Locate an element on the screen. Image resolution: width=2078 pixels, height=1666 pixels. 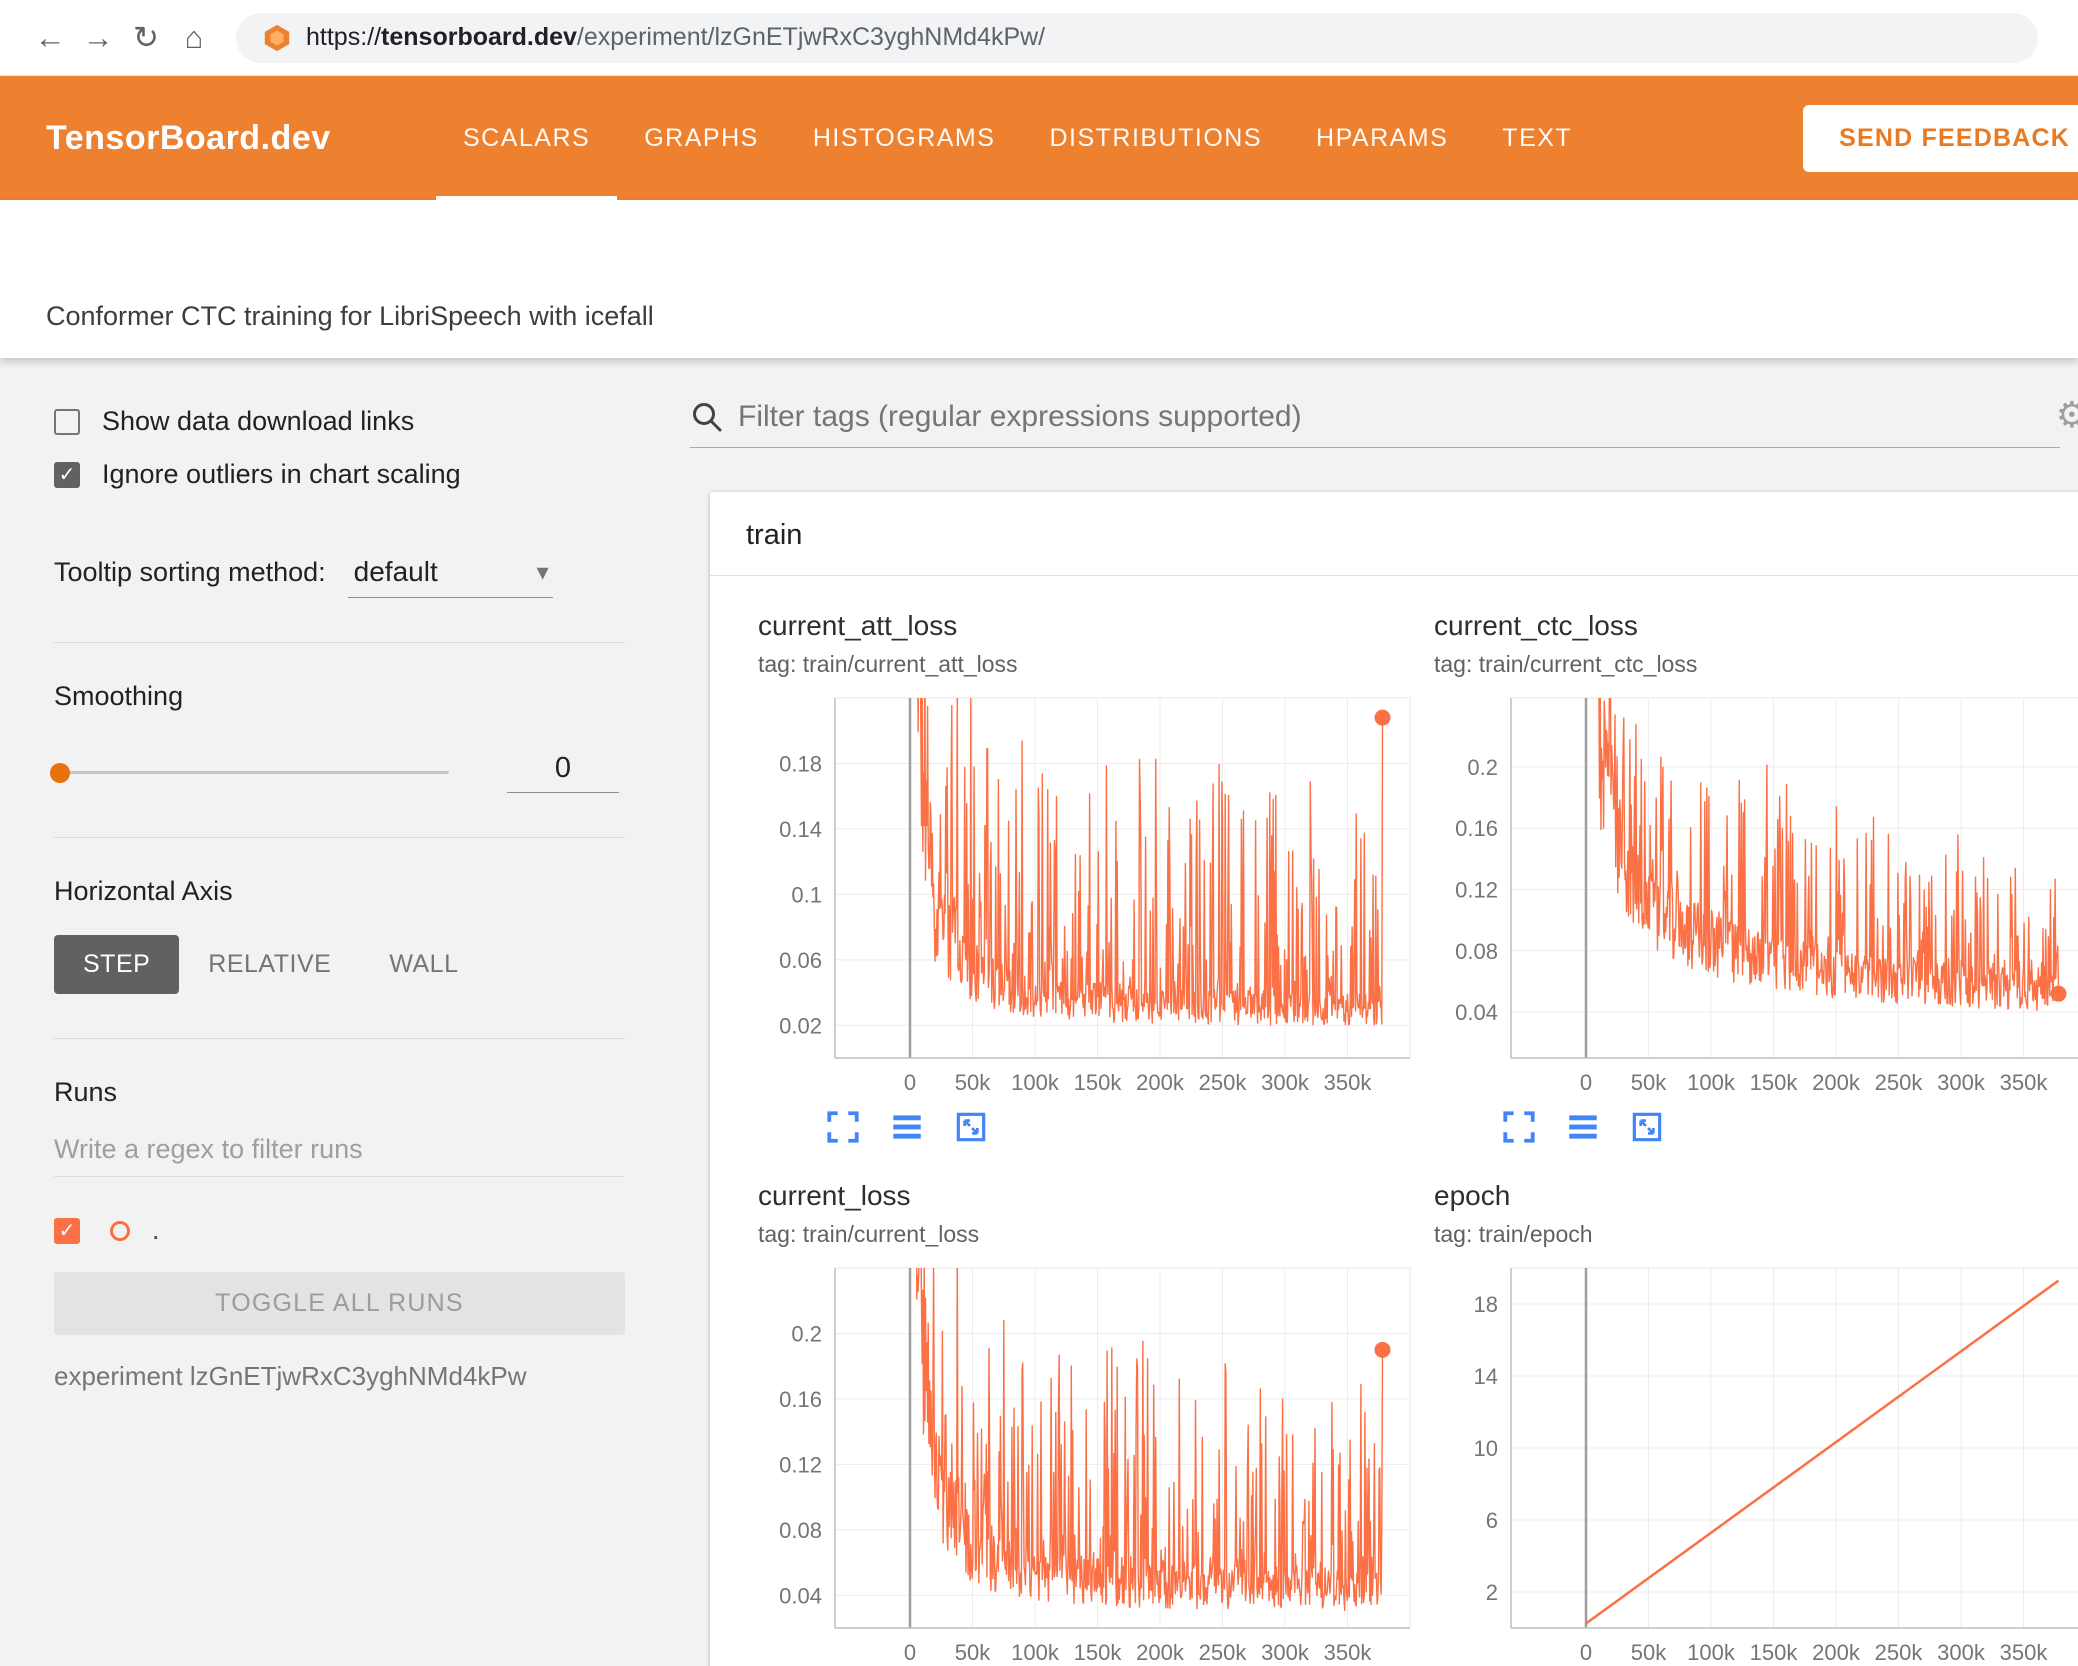
chart-title: current_att_loss is located at coordinates (858, 625).